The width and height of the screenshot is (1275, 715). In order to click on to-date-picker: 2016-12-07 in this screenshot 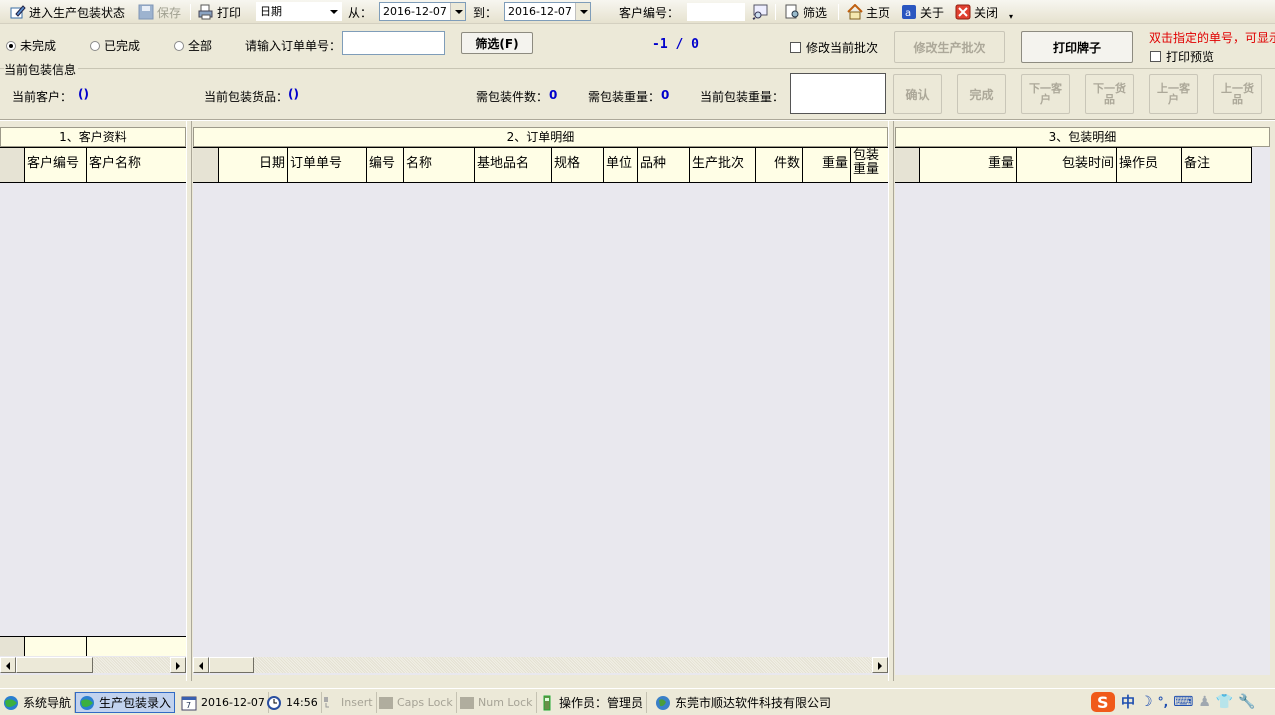, I will do `click(547, 11)`.